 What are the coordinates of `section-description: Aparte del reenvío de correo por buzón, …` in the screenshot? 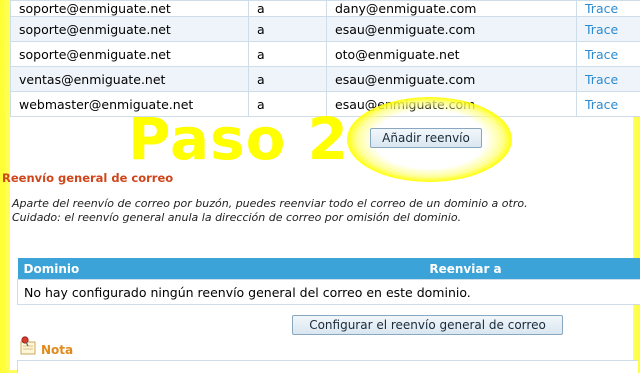 It's located at (270, 211).